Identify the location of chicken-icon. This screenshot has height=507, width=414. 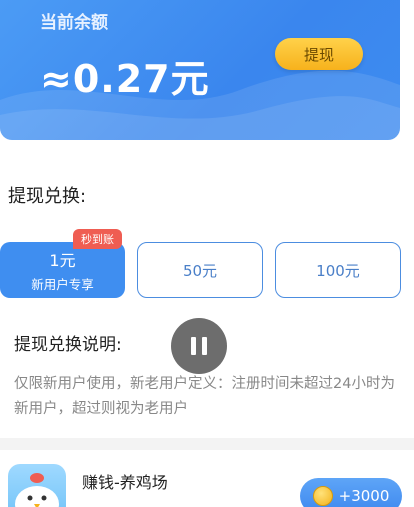
(37, 485).